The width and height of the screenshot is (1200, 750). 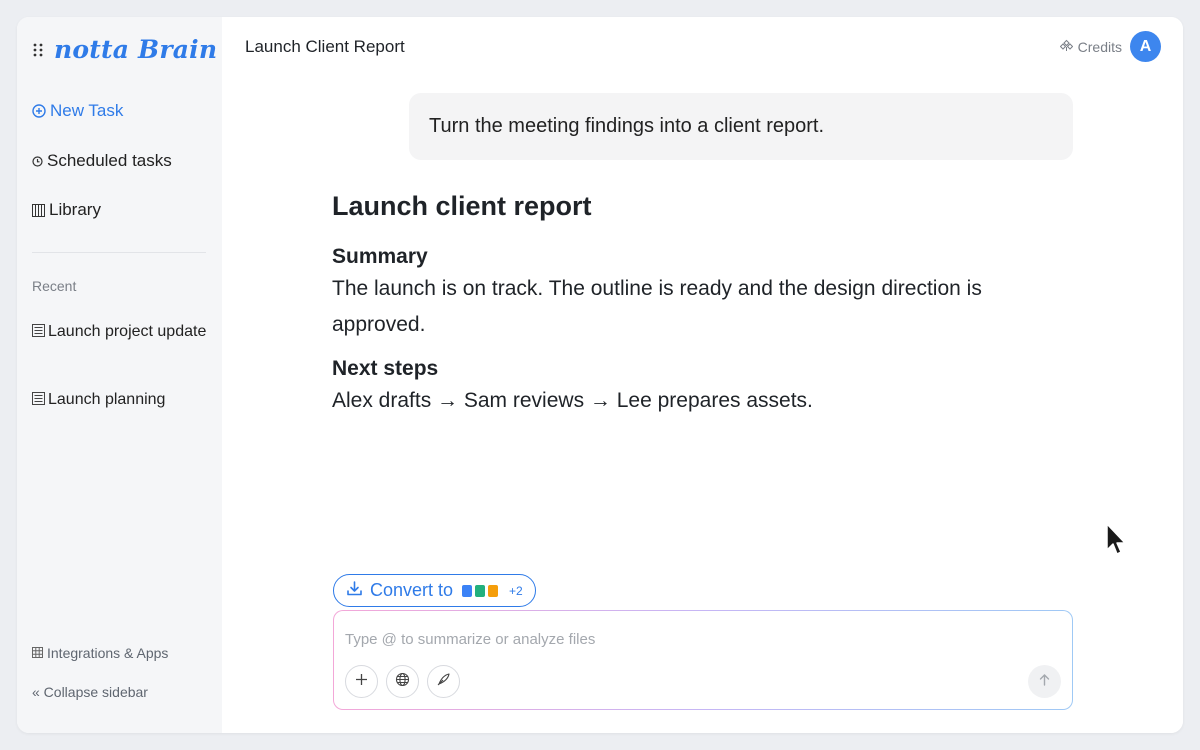 What do you see at coordinates (37, 161) in the screenshot?
I see `clock-icon` at bounding box center [37, 161].